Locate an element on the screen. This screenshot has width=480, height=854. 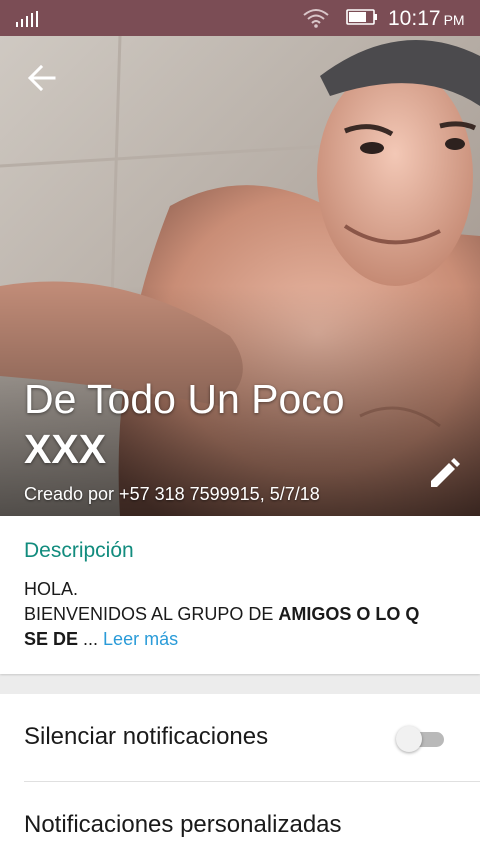
toggle-thumb is located at coordinates (409, 739).